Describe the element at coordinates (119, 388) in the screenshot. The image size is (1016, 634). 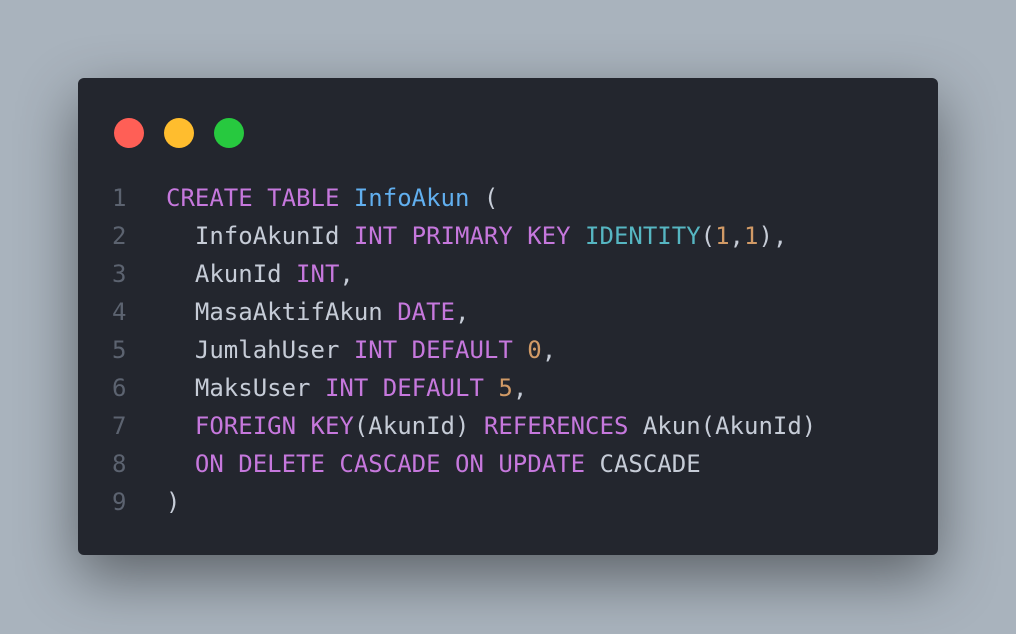
I see `line-number: 6` at that location.